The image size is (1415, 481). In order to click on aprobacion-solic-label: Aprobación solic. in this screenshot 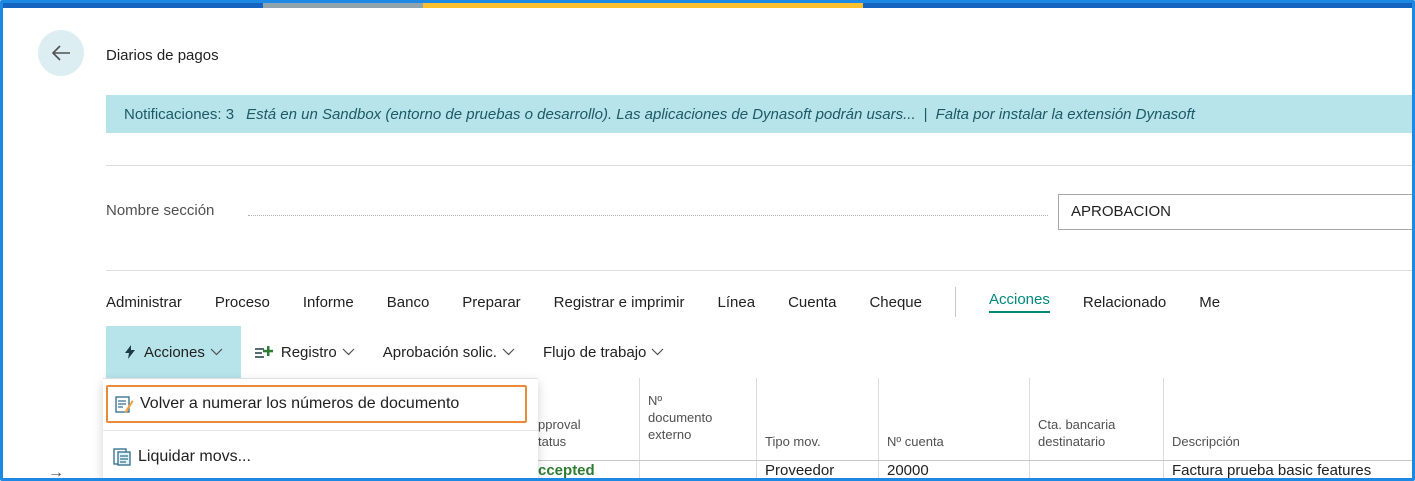, I will do `click(439, 352)`.